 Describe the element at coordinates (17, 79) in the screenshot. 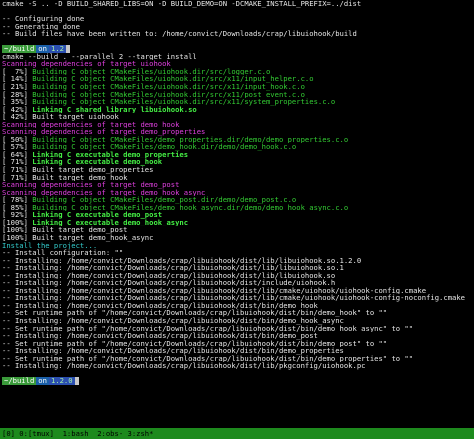

I see `terminal-text: [ 14%]` at that location.